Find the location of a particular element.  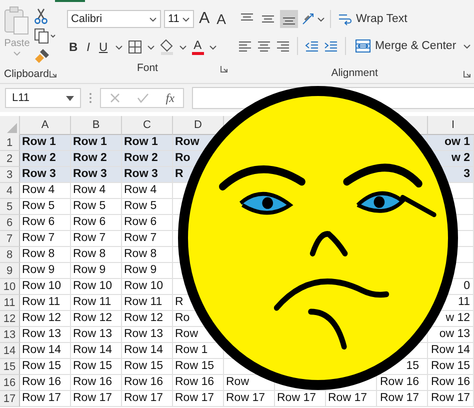

orientation-icon is located at coordinates (312, 19).